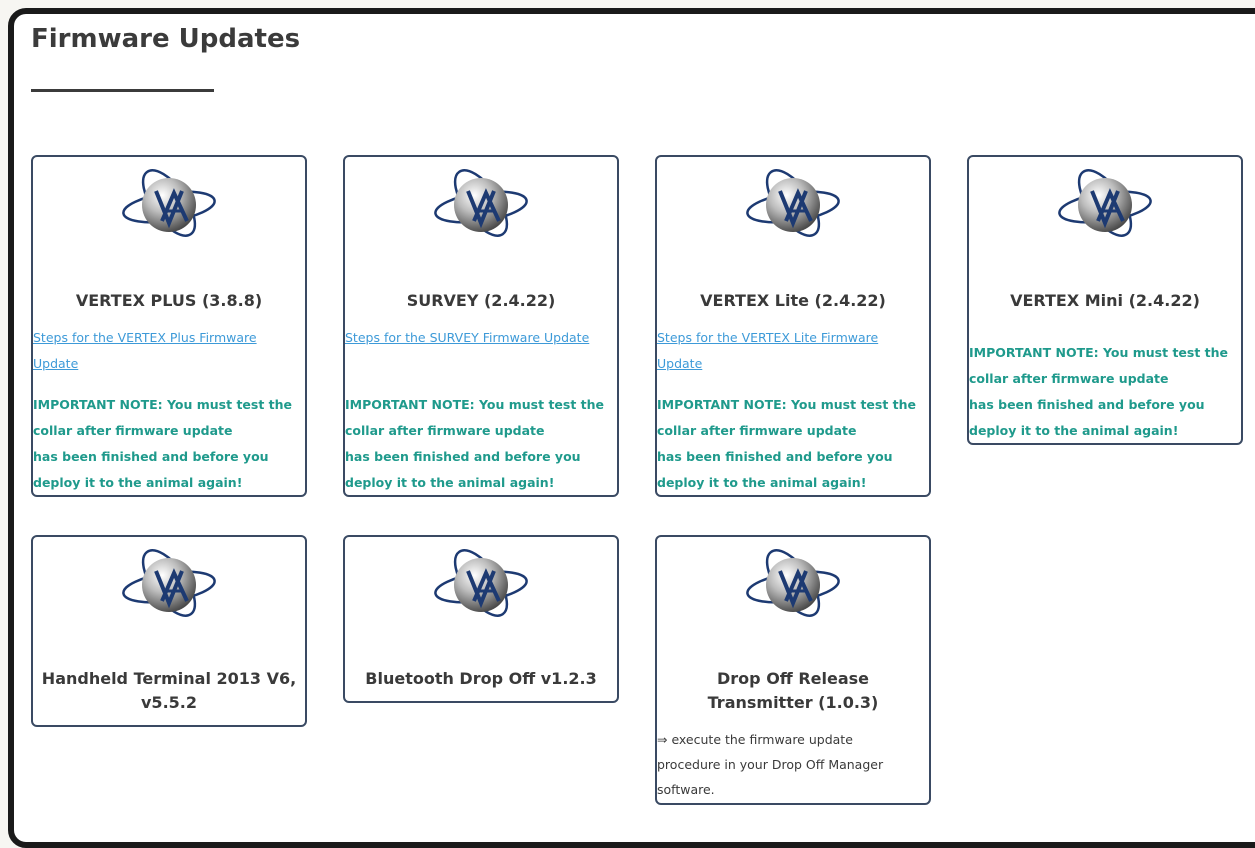 This screenshot has height=848, width=1255. I want to click on card-title: VERTEX PLUS (3.8.8), so click(169, 300).